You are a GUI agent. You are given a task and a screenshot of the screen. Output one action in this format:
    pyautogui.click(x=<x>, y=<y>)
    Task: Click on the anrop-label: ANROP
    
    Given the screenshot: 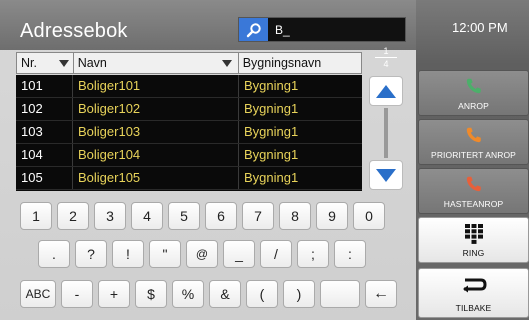 What is the action you would take?
    pyautogui.click(x=473, y=106)
    